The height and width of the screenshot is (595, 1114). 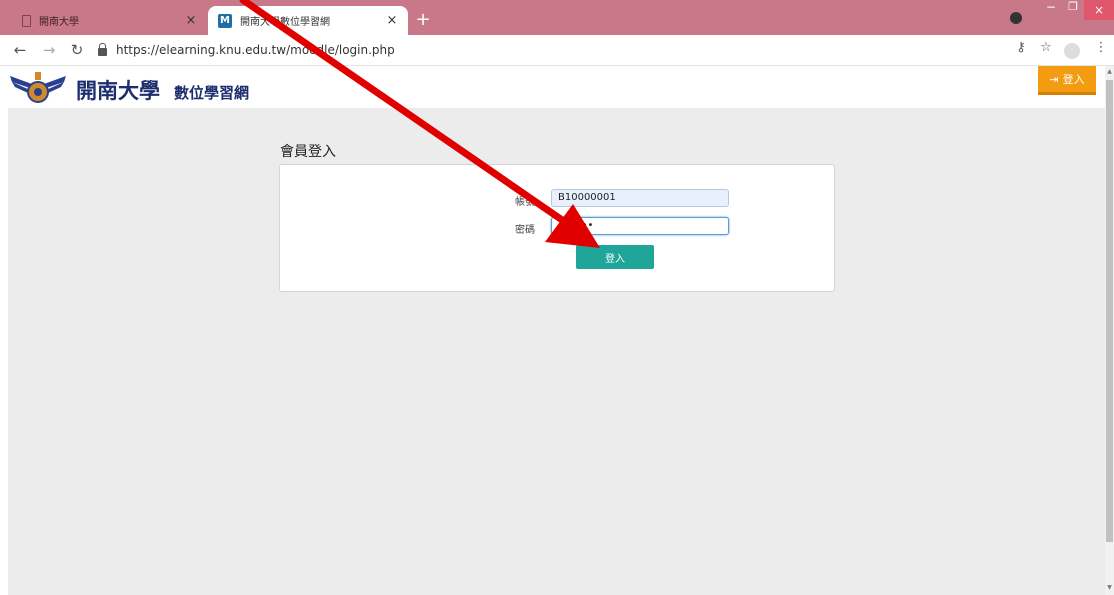 What do you see at coordinates (1046, 47) in the screenshot?
I see `bookmark-star-icon: ☆` at bounding box center [1046, 47].